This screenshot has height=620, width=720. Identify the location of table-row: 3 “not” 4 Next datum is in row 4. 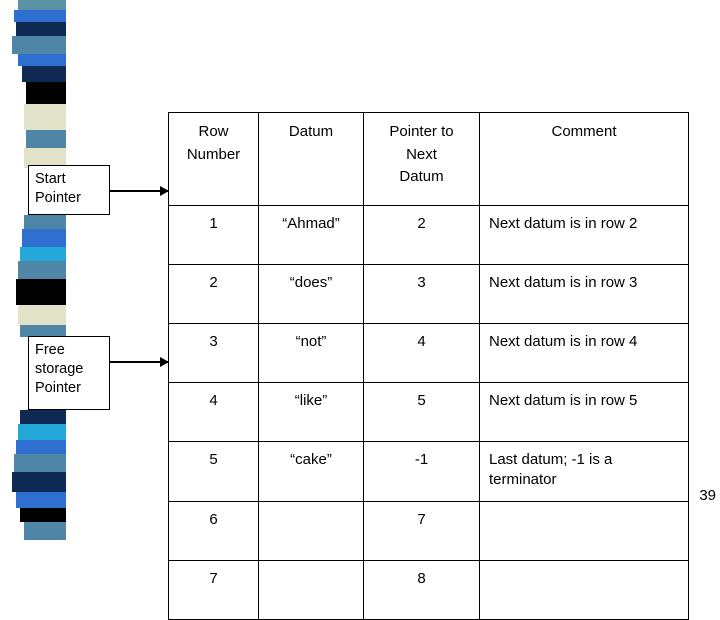
(428, 353).